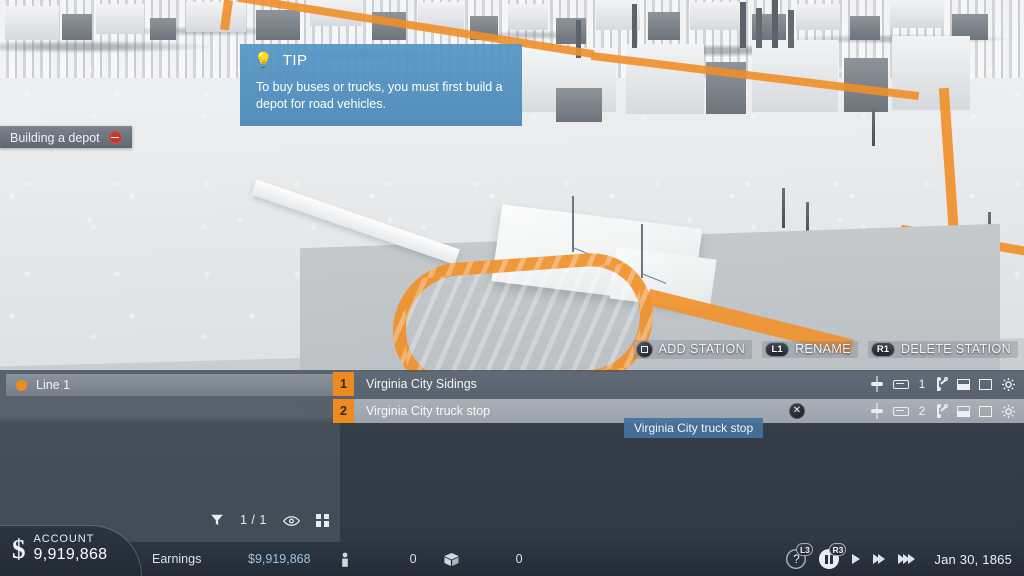 This screenshot has height=576, width=1024. I want to click on currency-symbol: $, so click(19, 548).